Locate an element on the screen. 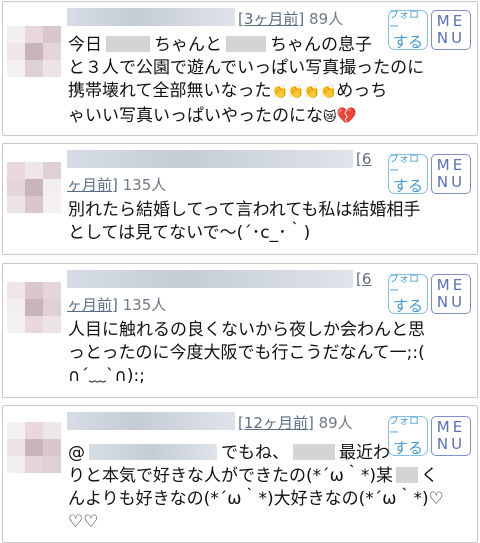 The image size is (480, 543). text-line: と３人で公園で遊んでいっぱい写真撮ったのに is located at coordinates (246, 68).